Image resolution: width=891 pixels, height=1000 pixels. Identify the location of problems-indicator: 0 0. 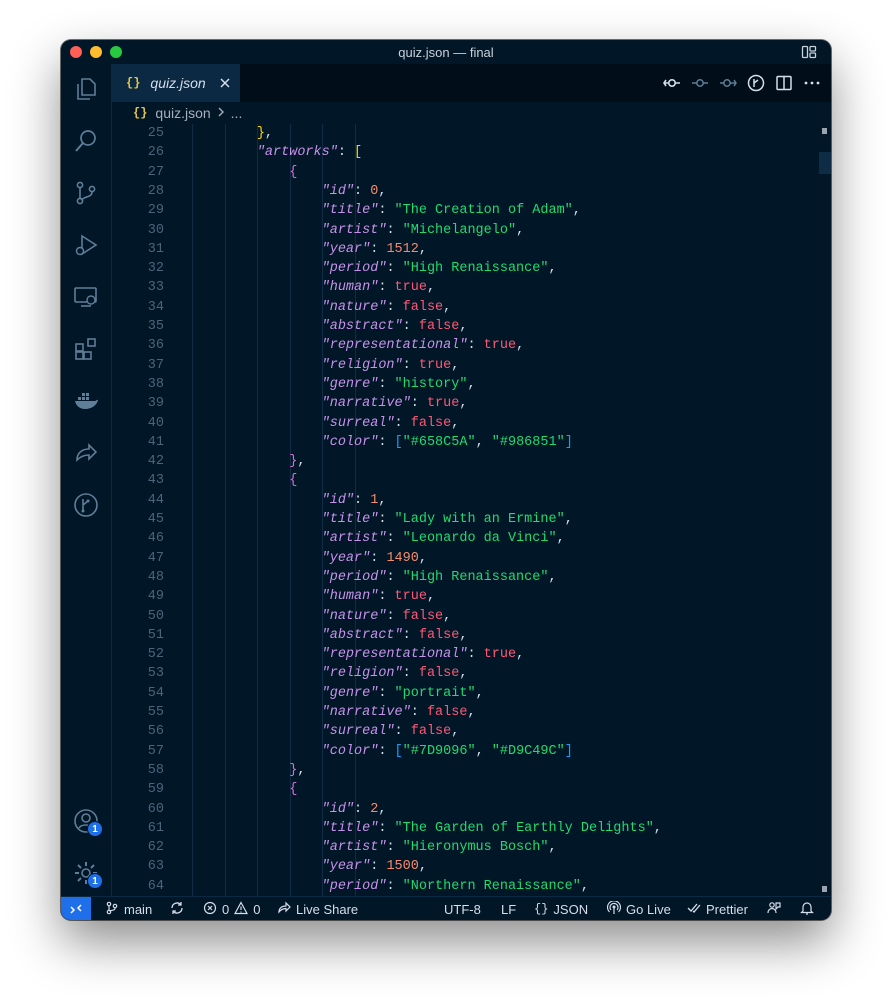
(231, 908).